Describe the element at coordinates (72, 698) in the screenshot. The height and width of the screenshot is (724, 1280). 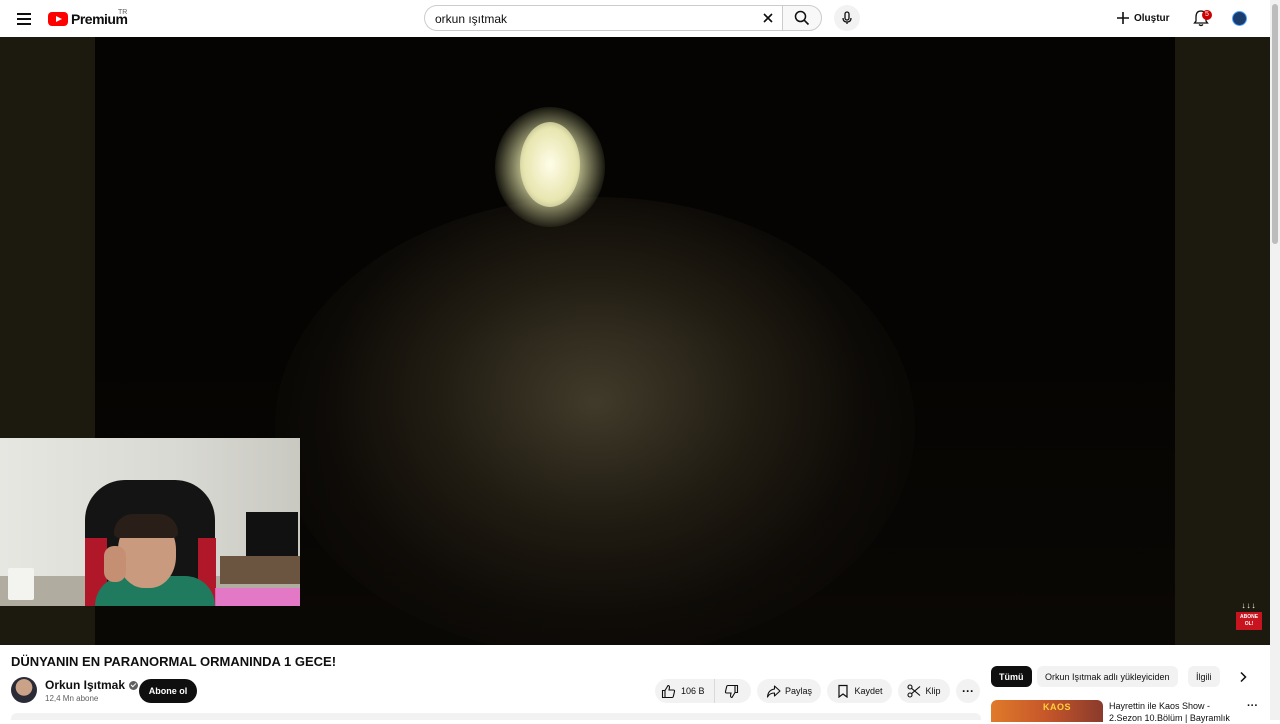
I see `subscriber-count: 12,4 Mn abone` at that location.